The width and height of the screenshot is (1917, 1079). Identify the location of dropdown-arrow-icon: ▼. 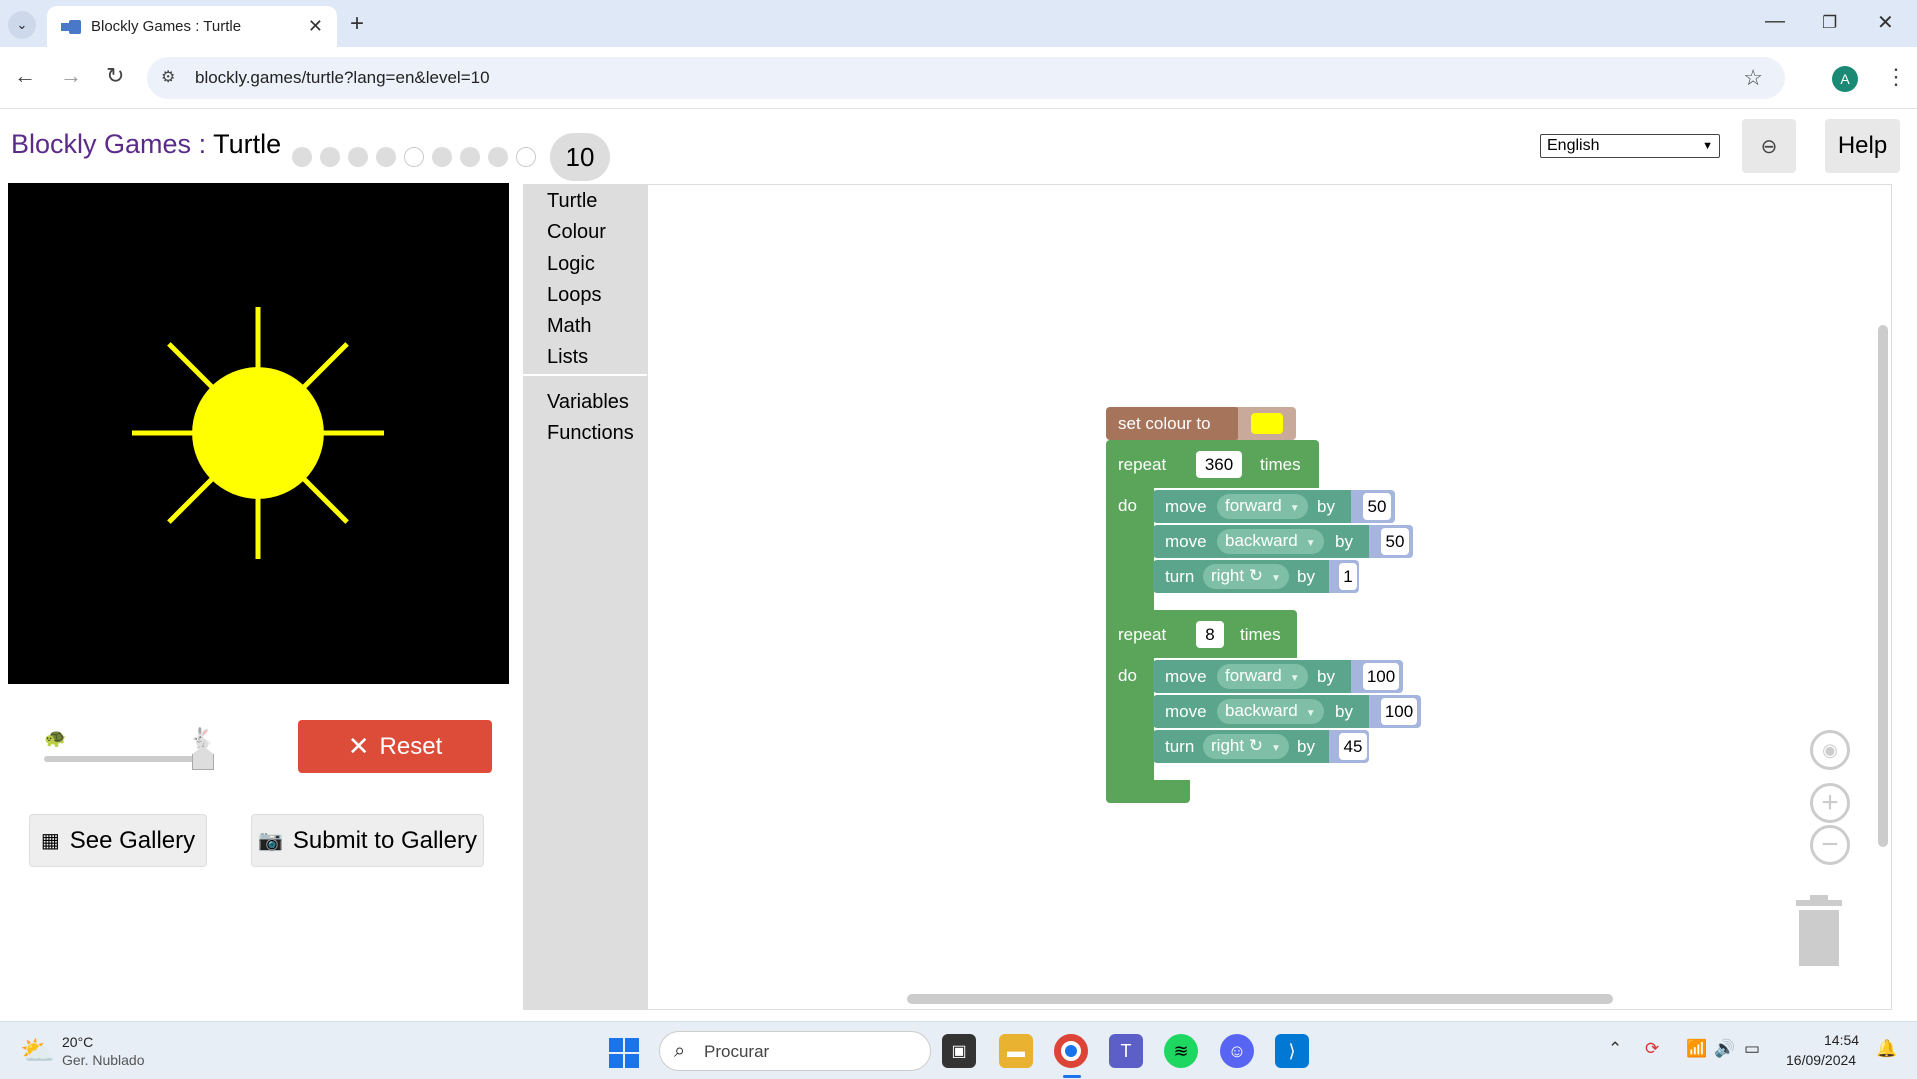
(1310, 713).